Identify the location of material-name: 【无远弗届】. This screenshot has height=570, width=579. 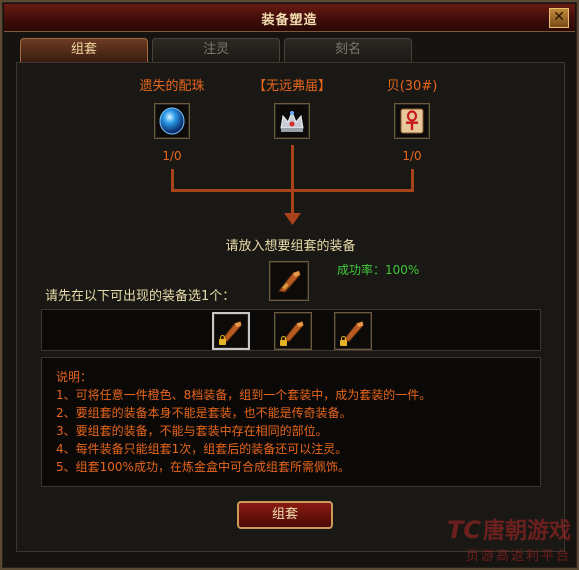
(291, 86).